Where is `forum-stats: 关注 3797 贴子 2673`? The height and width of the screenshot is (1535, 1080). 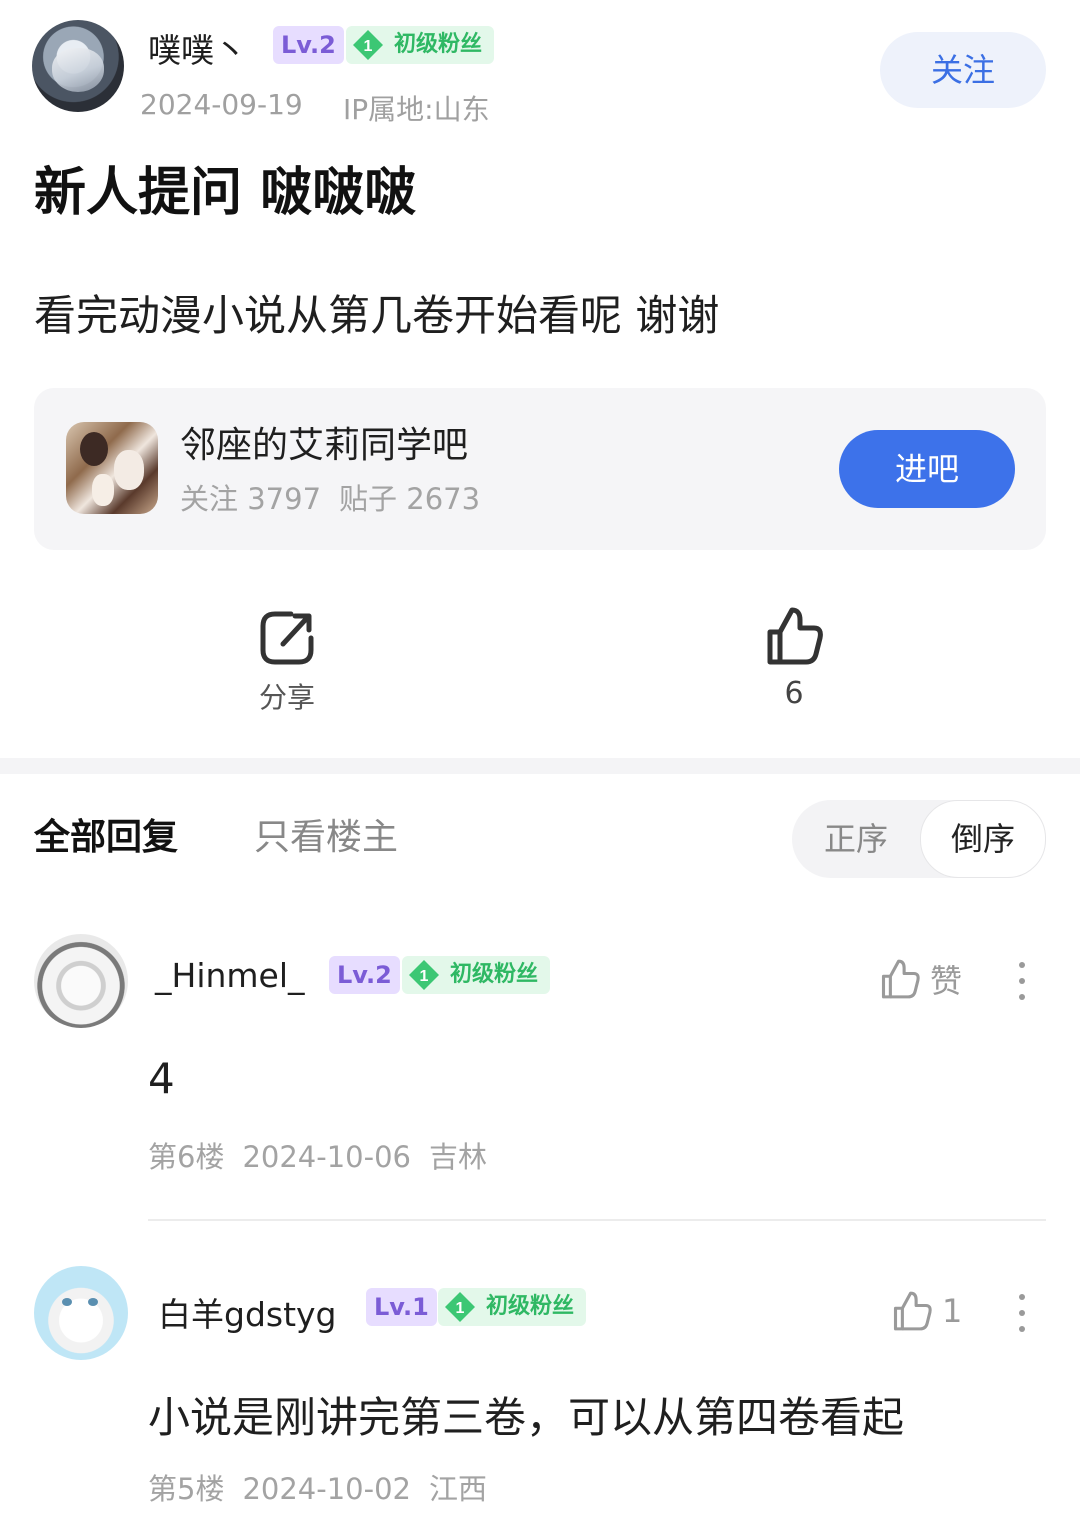
forum-stats: 关注 3797 贴子 2673 is located at coordinates (330, 497).